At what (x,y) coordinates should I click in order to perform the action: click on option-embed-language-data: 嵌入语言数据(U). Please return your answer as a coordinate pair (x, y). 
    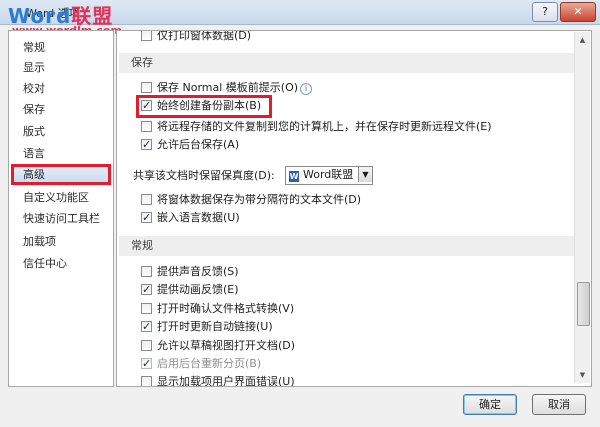
    Looking at the image, I should click on (190, 218).